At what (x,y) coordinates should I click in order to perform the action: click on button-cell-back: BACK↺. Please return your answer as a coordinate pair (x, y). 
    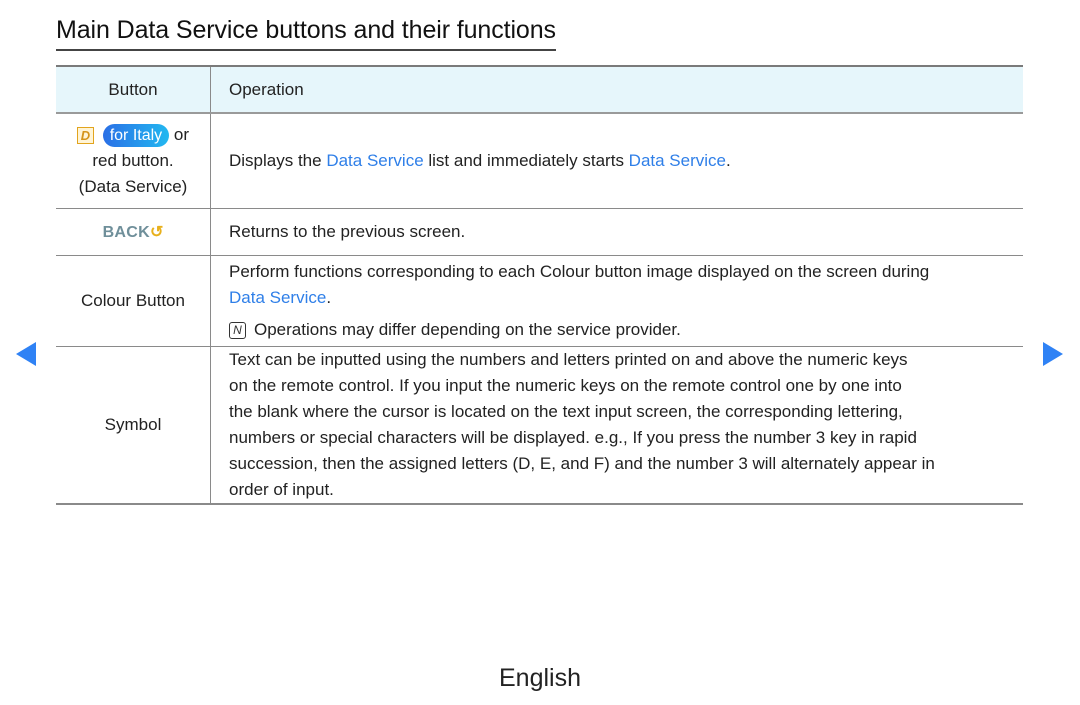
    Looking at the image, I should click on (133, 232).